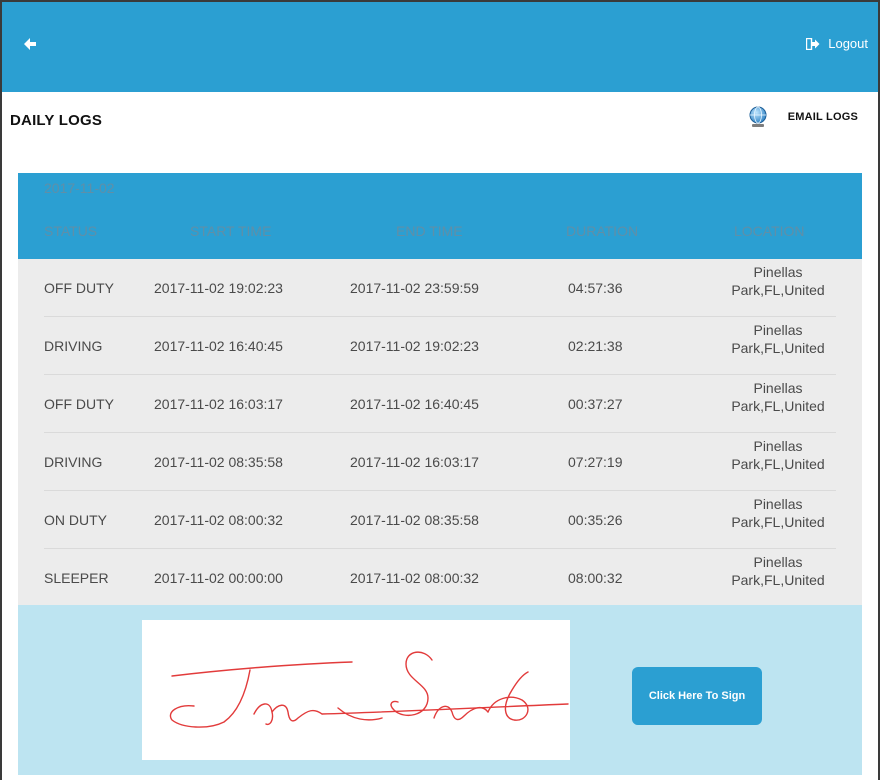 This screenshot has height=780, width=880. I want to click on row-start-time: 2017-11-02 08:00:32, so click(218, 520).